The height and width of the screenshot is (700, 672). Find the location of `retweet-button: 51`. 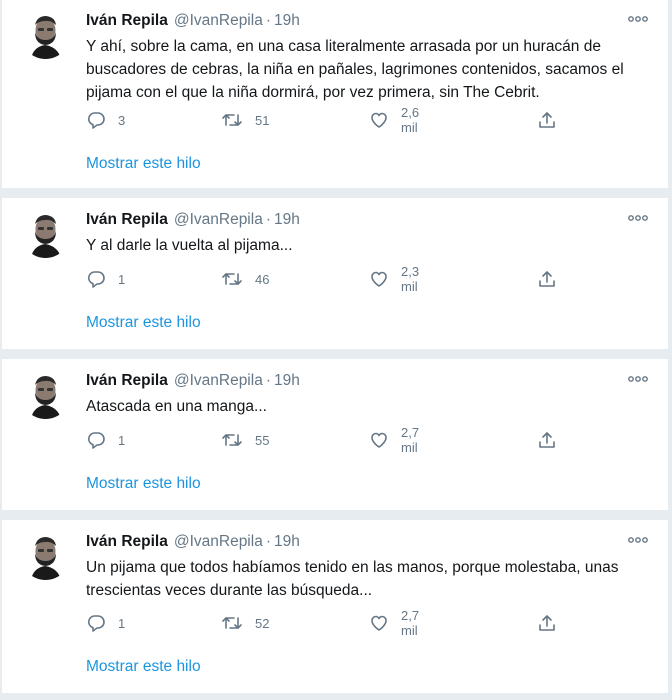

retweet-button: 51 is located at coordinates (245, 120).